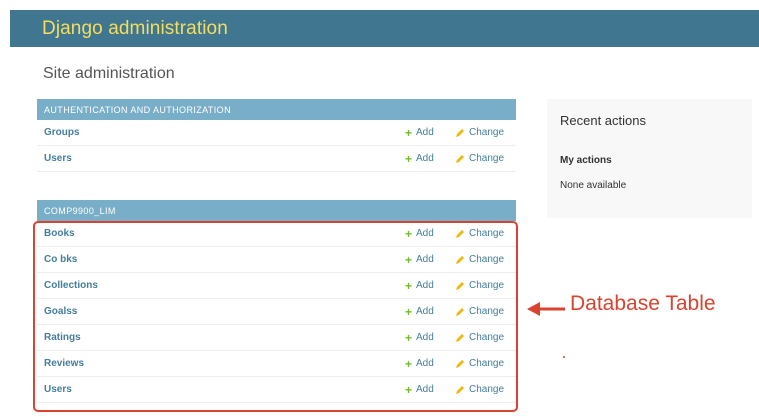 The image size is (759, 417). I want to click on none-available-text: None available, so click(593, 185).